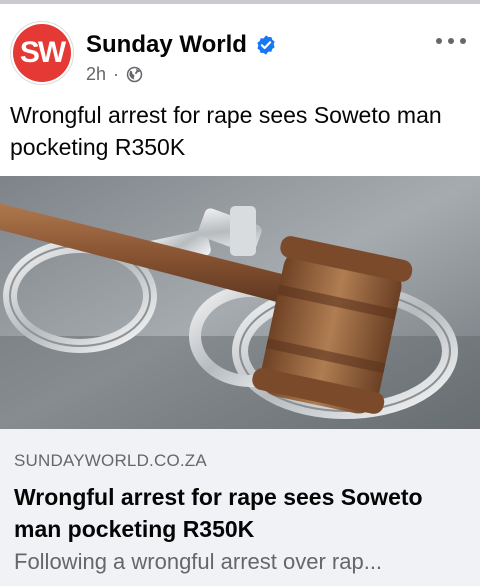  I want to click on verified-badge-icon, so click(266, 45).